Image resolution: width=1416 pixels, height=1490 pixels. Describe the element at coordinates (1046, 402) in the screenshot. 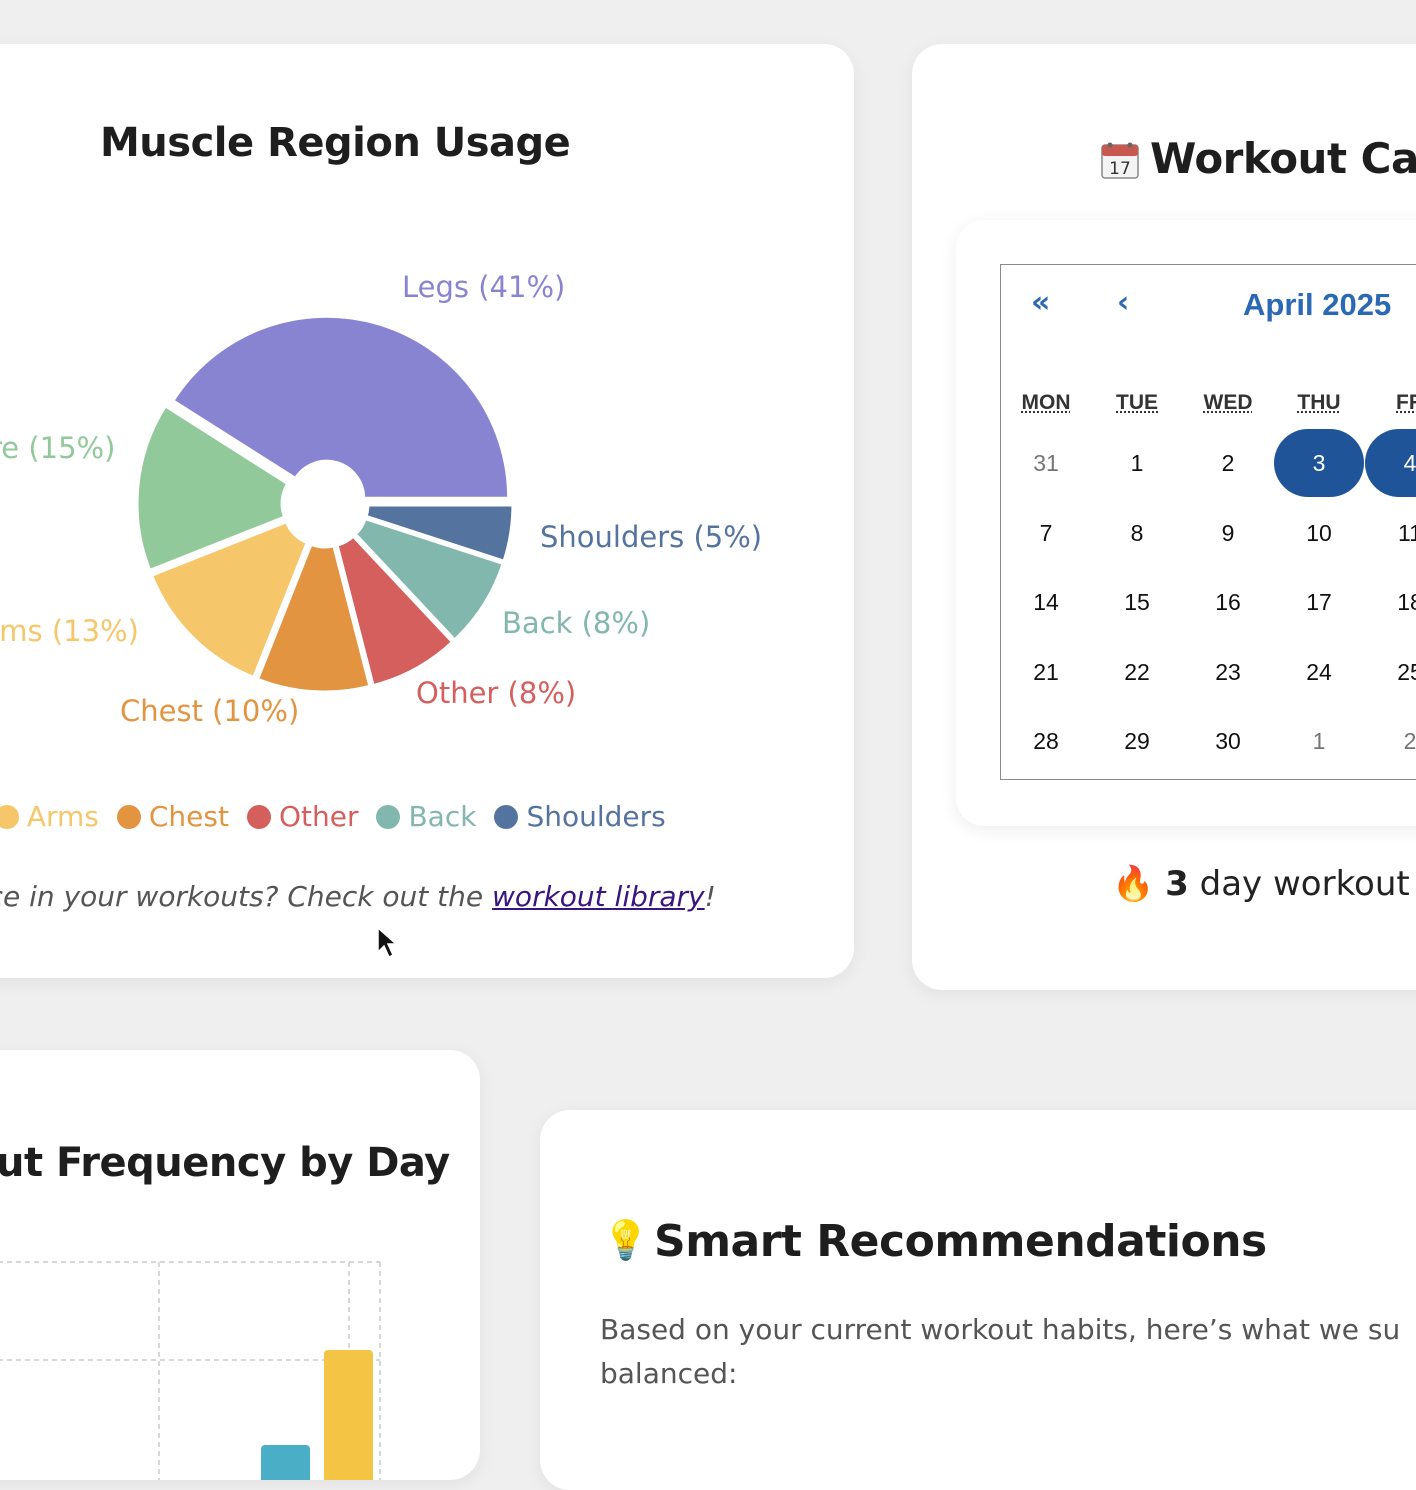

I see `weekday-mon: MON` at that location.